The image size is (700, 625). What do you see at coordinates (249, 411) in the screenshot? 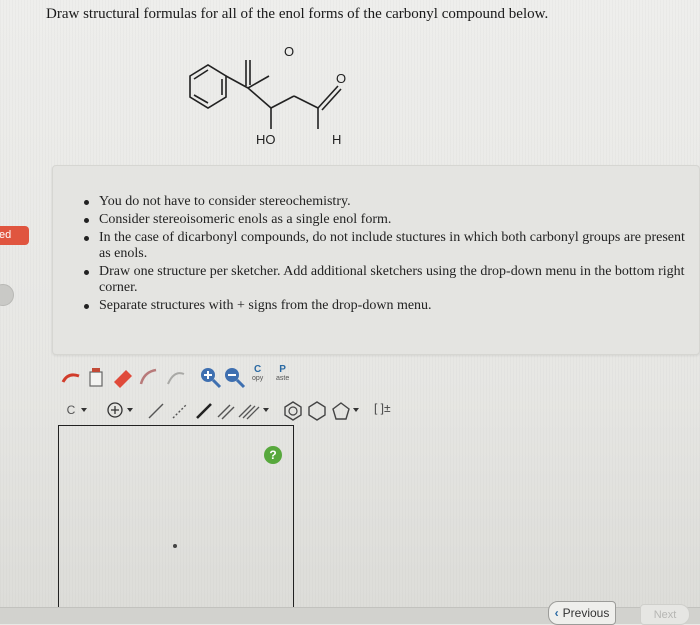
I see `triple-bond-icon` at bounding box center [249, 411].